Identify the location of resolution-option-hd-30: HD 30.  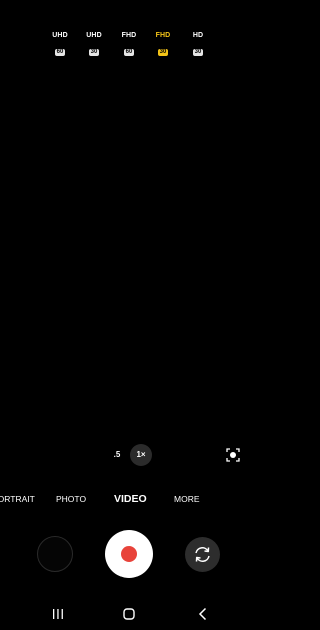
(198, 45).